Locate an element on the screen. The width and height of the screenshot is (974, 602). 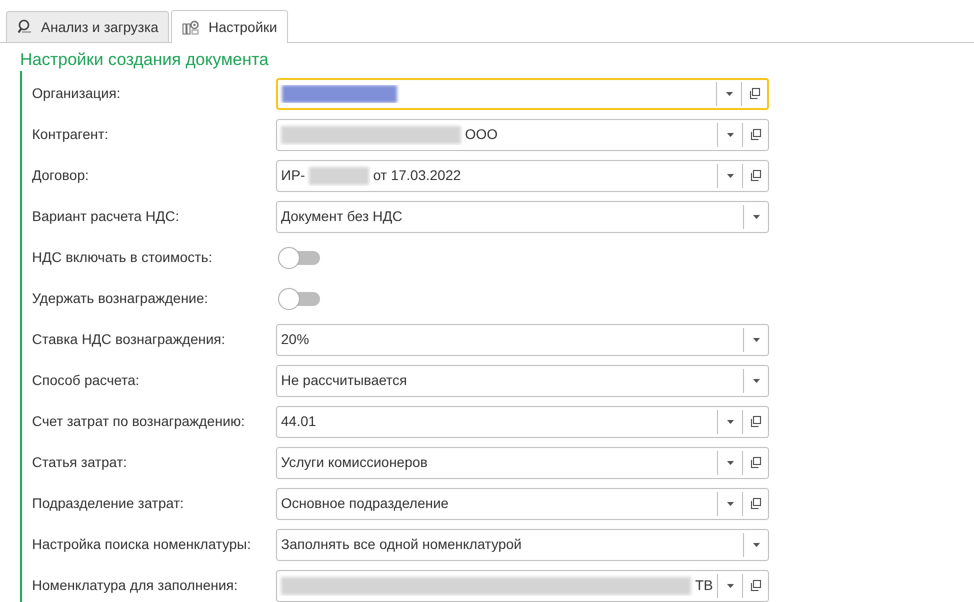
field-label: Настройка поиска номенклатуры: is located at coordinates (141, 544).